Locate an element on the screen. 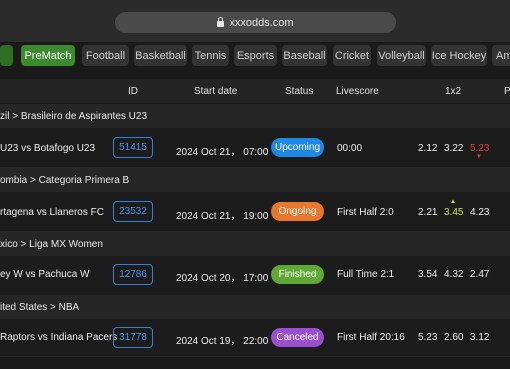 This screenshot has height=369, width=510. league-header: zil > Brasileiro de Aspirantes U23 is located at coordinates (255, 116).